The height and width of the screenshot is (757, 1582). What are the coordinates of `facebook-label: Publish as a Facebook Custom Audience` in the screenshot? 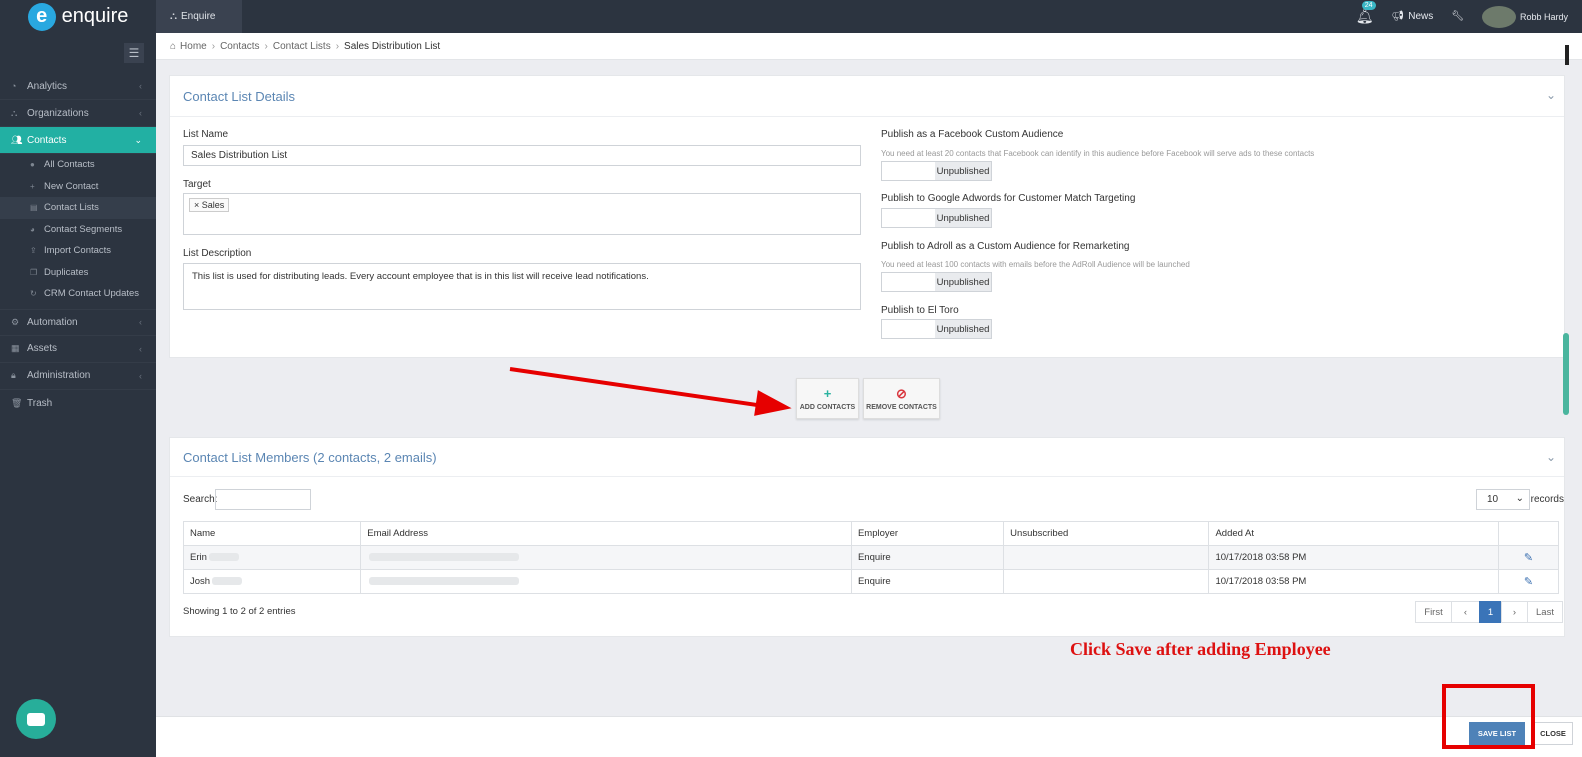 It's located at (972, 134).